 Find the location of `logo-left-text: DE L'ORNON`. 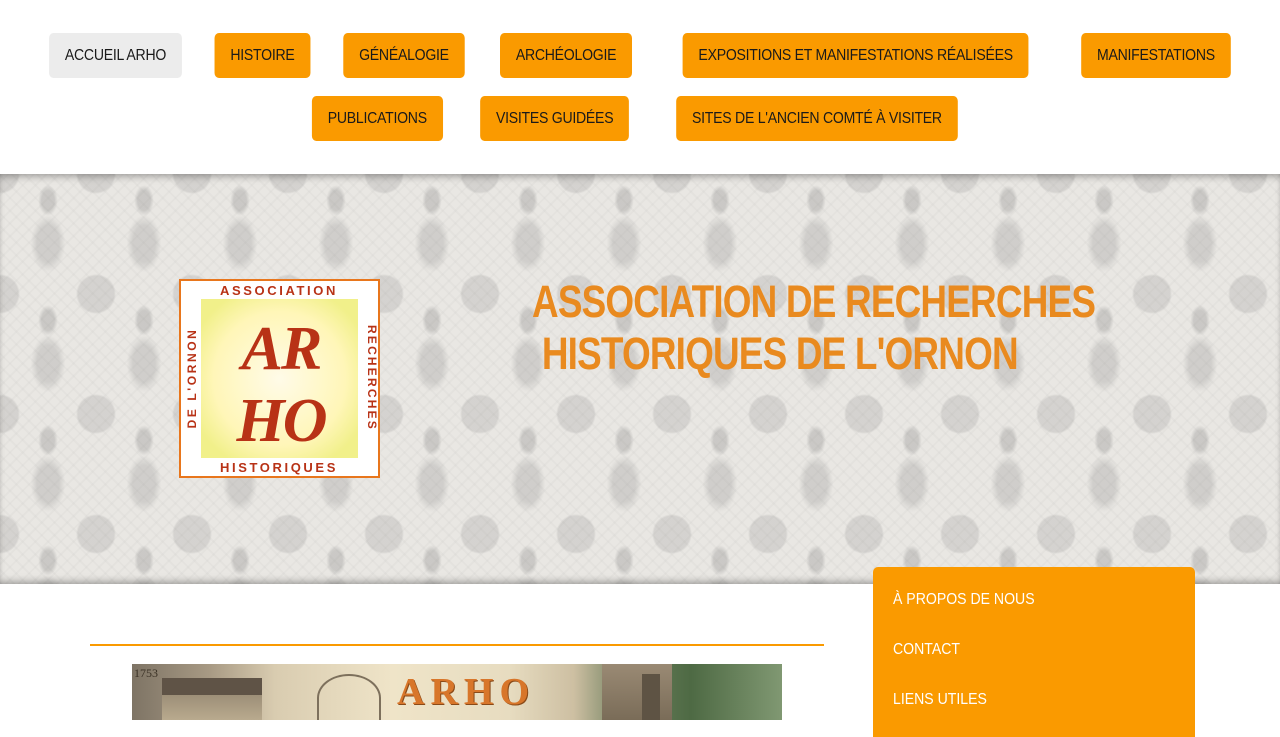

logo-left-text: DE L'ORNON is located at coordinates (192, 378).